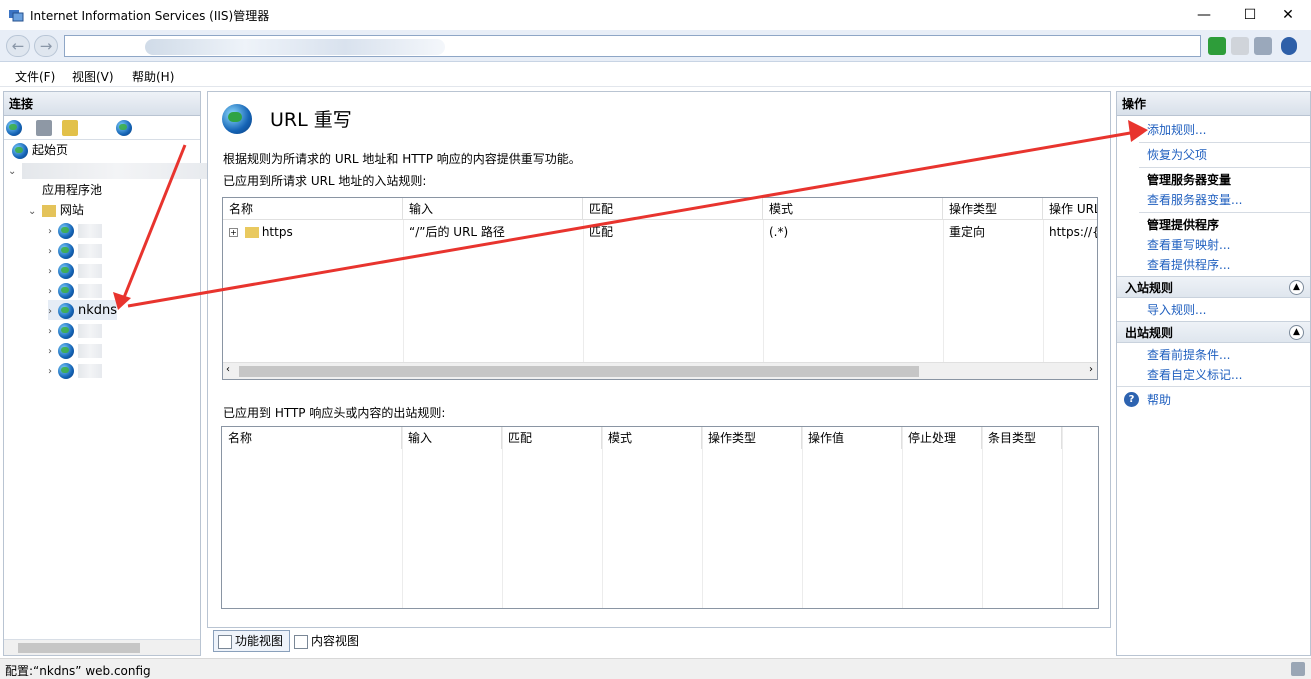 This screenshot has width=1311, height=679. I want to click on rule-name-cell: + https, so click(261, 232).